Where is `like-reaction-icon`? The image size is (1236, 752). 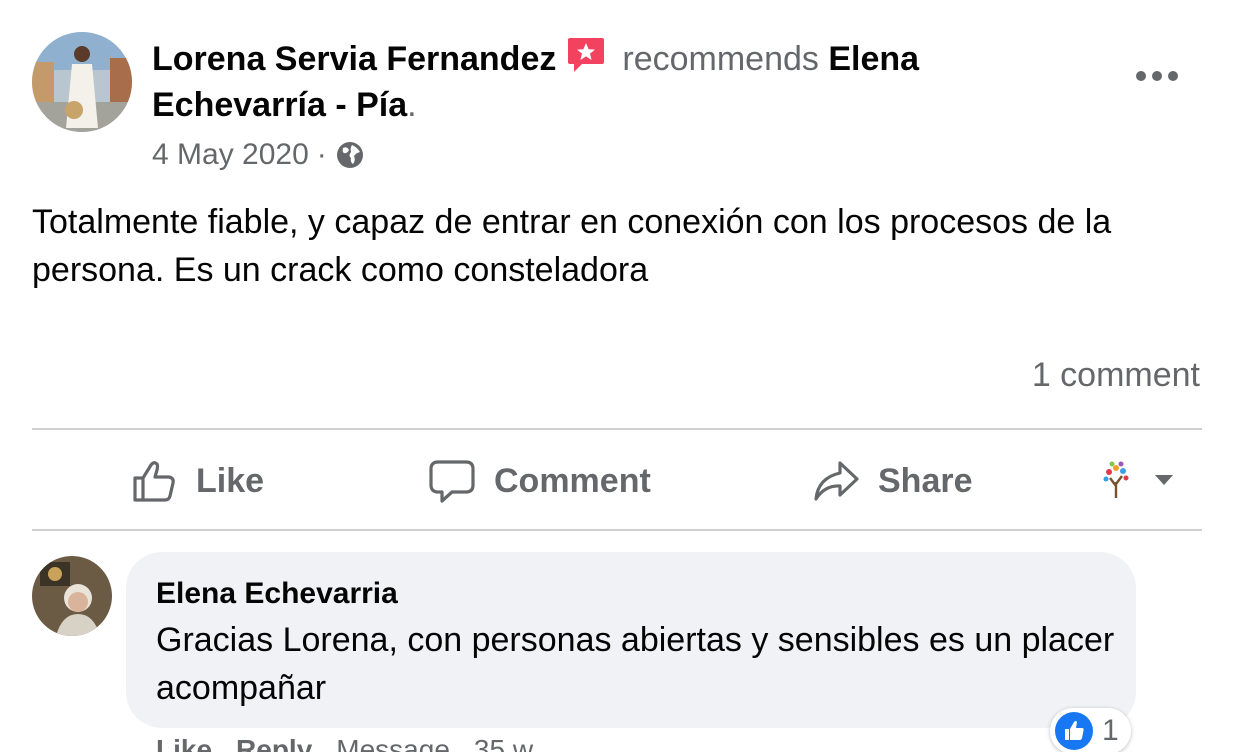
like-reaction-icon is located at coordinates (1074, 731).